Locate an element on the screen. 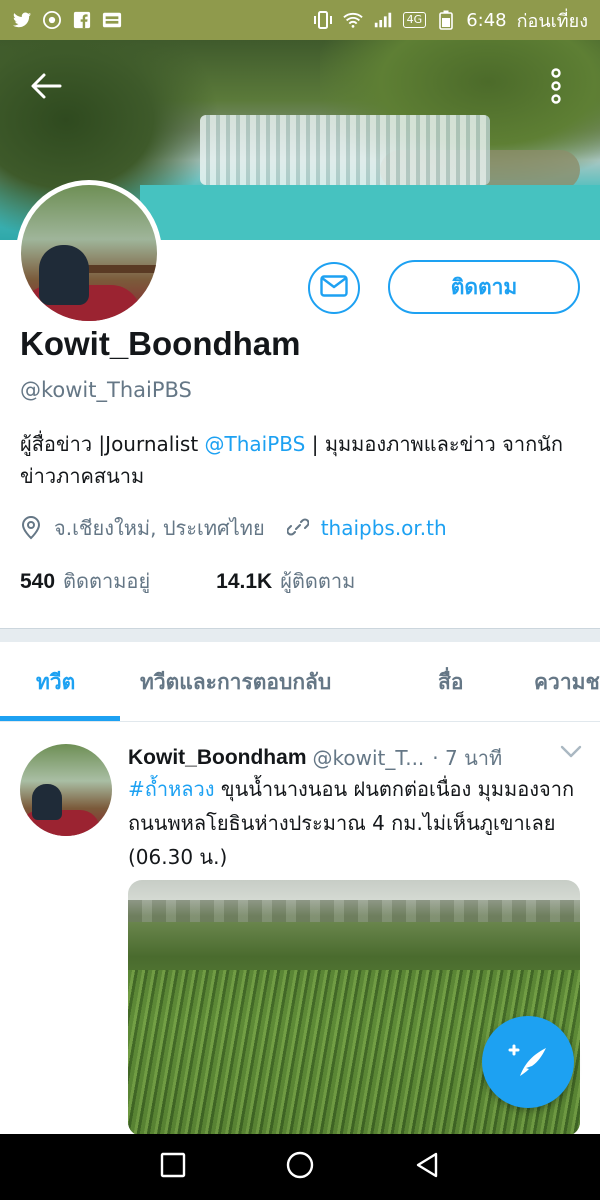 This screenshot has width=600, height=1200. status-bar: 4G 6:48 ก่อนเที่ยง is located at coordinates (300, 20).